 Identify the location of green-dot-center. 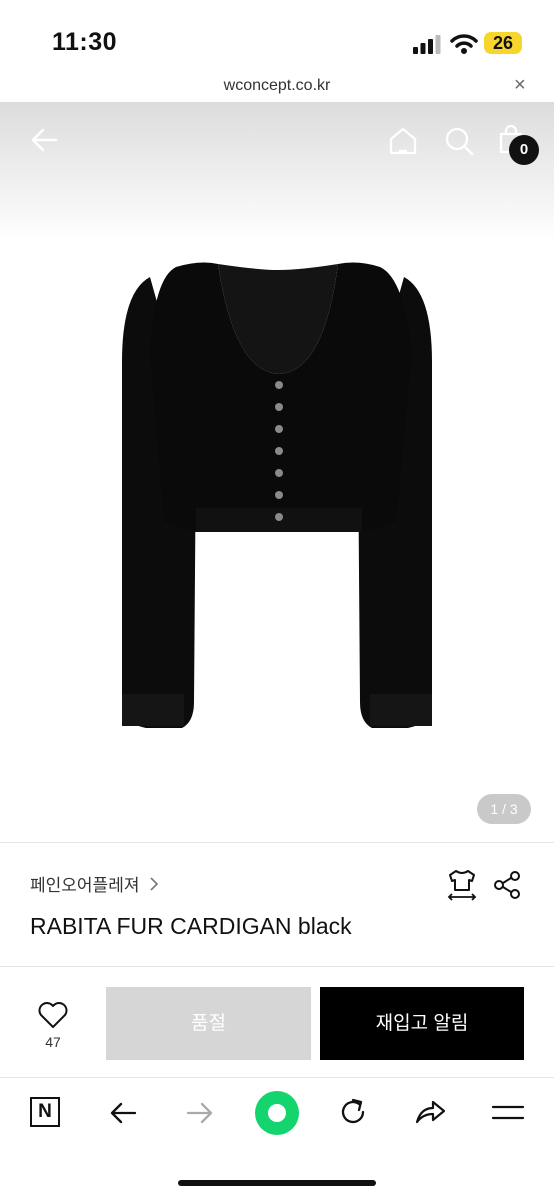
(277, 1113).